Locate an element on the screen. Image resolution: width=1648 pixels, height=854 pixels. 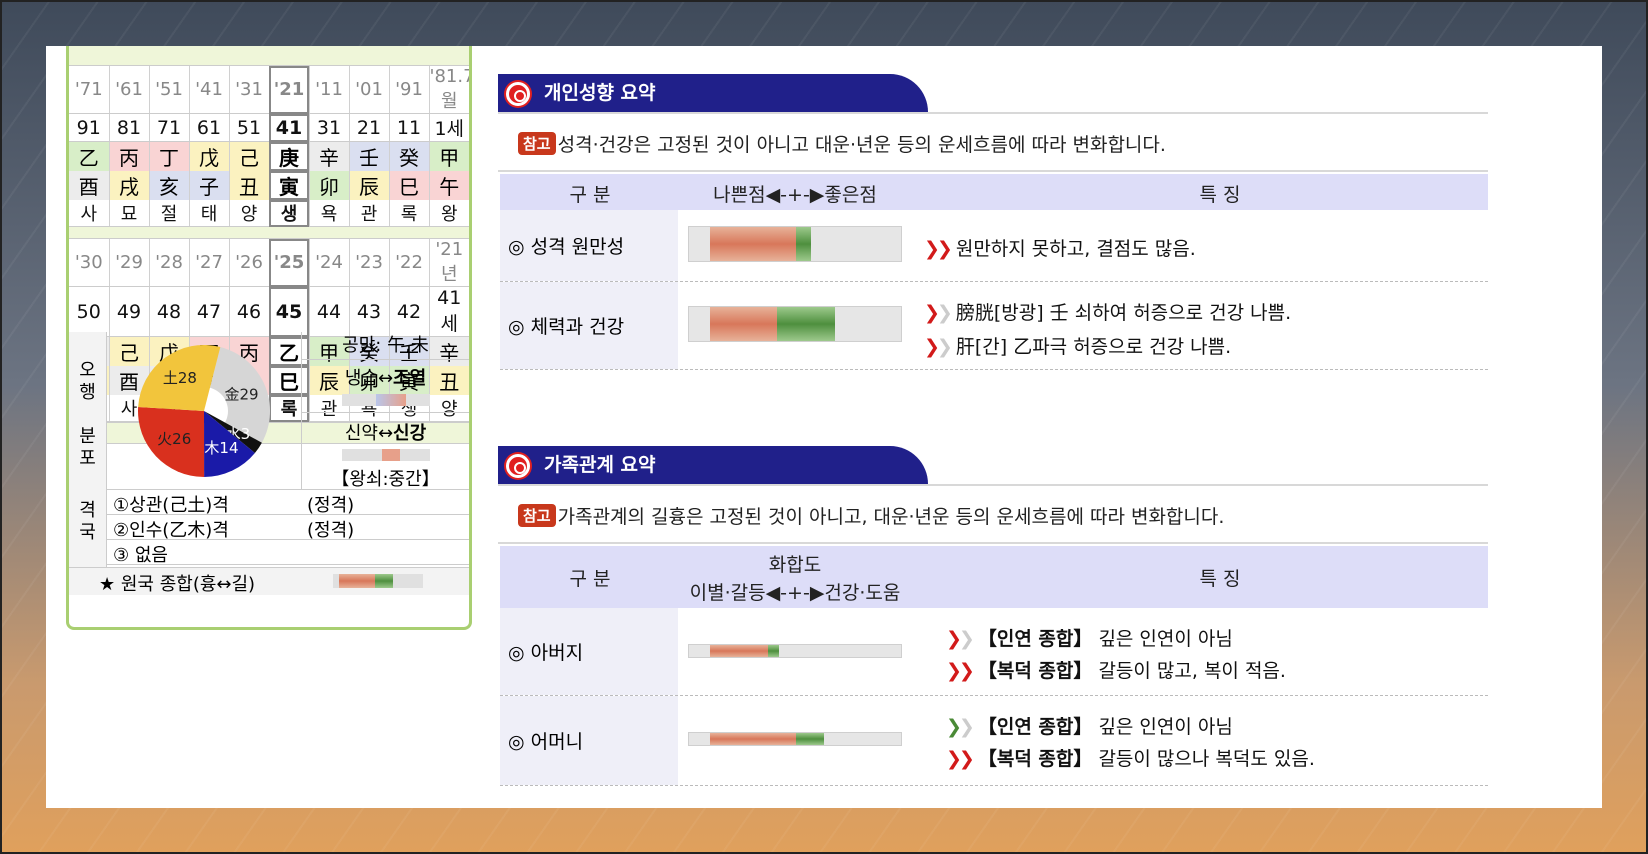
daeun-stage-cell: 욕 is located at coordinates (329, 213).